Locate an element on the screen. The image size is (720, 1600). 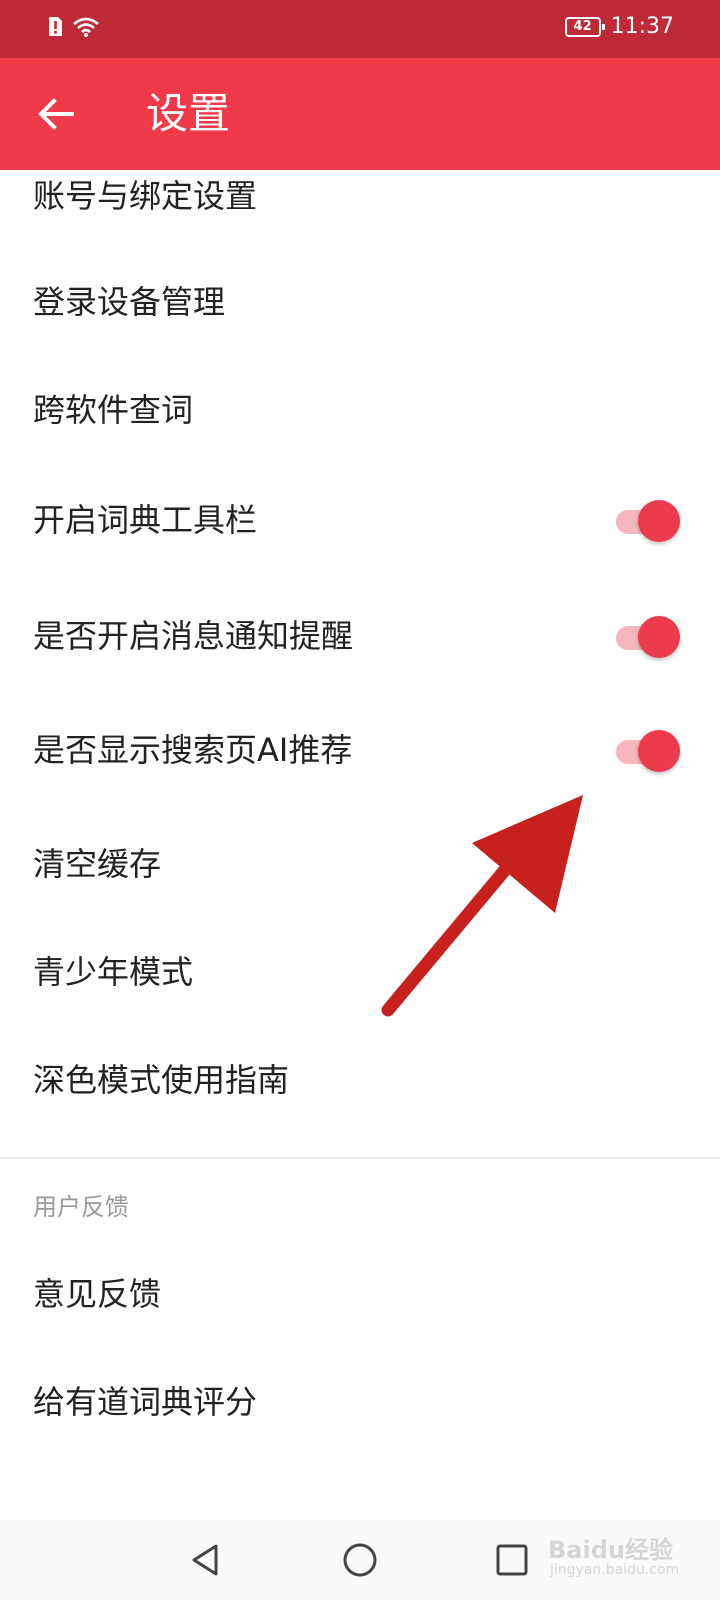
settings-item-message-notification: 是否开启消息通知提醒 is located at coordinates (360, 636).